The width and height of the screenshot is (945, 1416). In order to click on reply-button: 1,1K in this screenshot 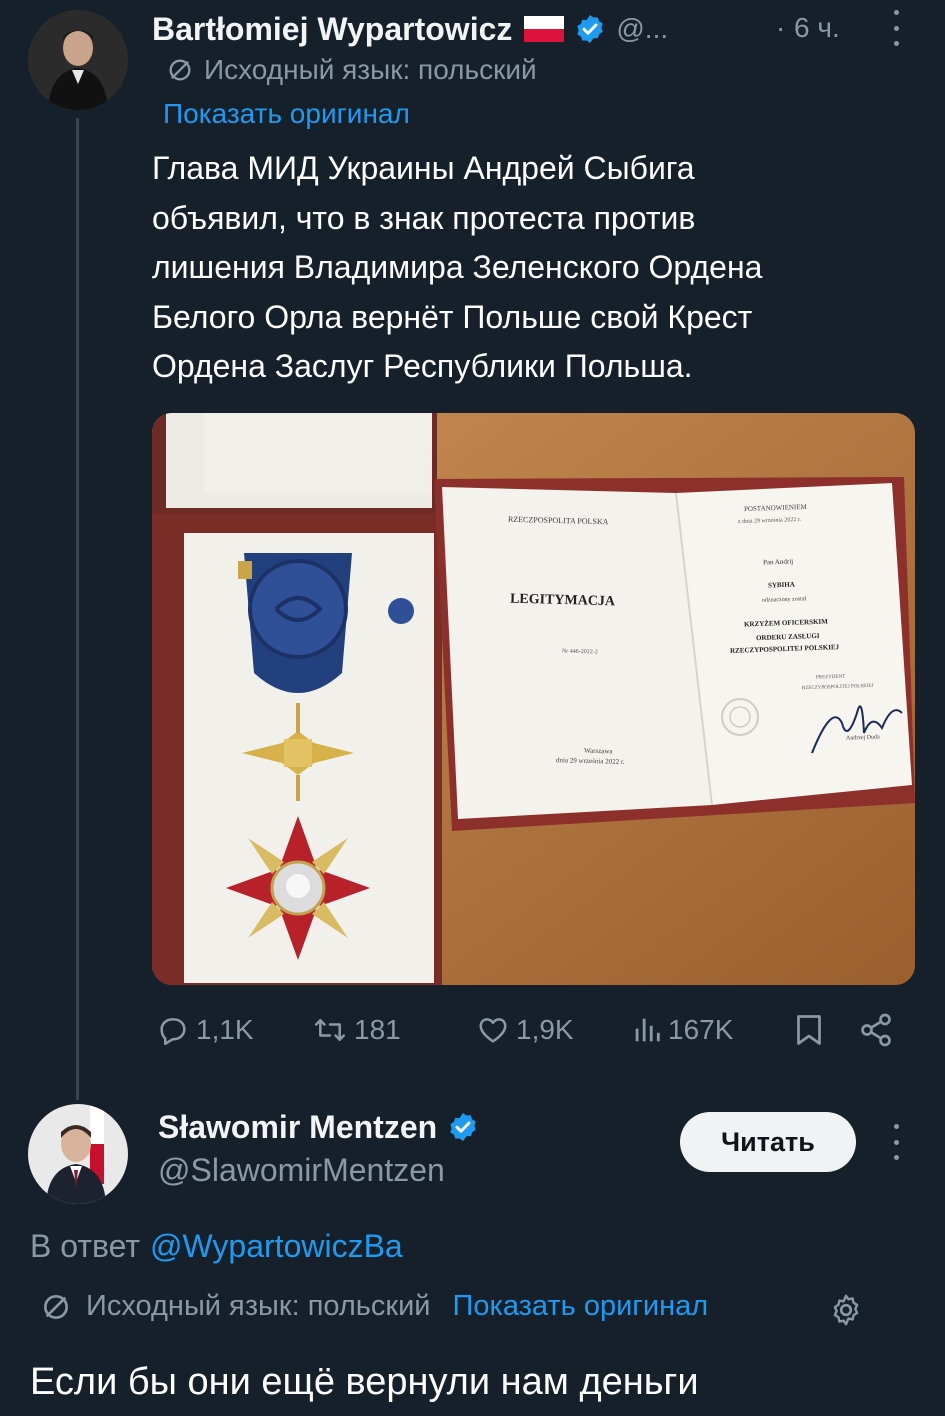, I will do `click(205, 1030)`.